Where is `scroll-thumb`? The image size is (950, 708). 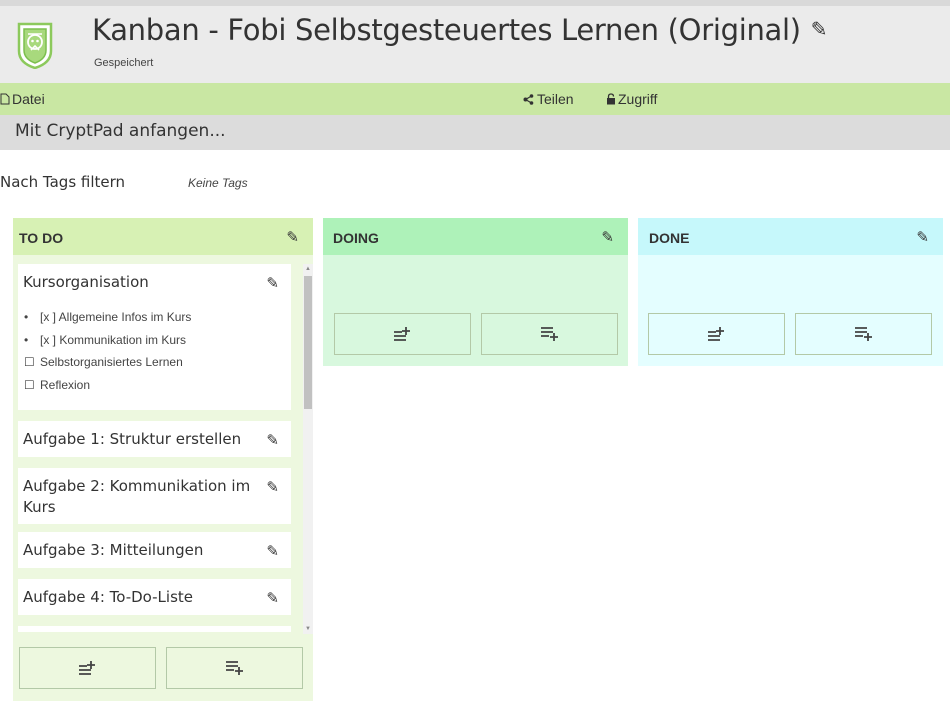 scroll-thumb is located at coordinates (308, 342).